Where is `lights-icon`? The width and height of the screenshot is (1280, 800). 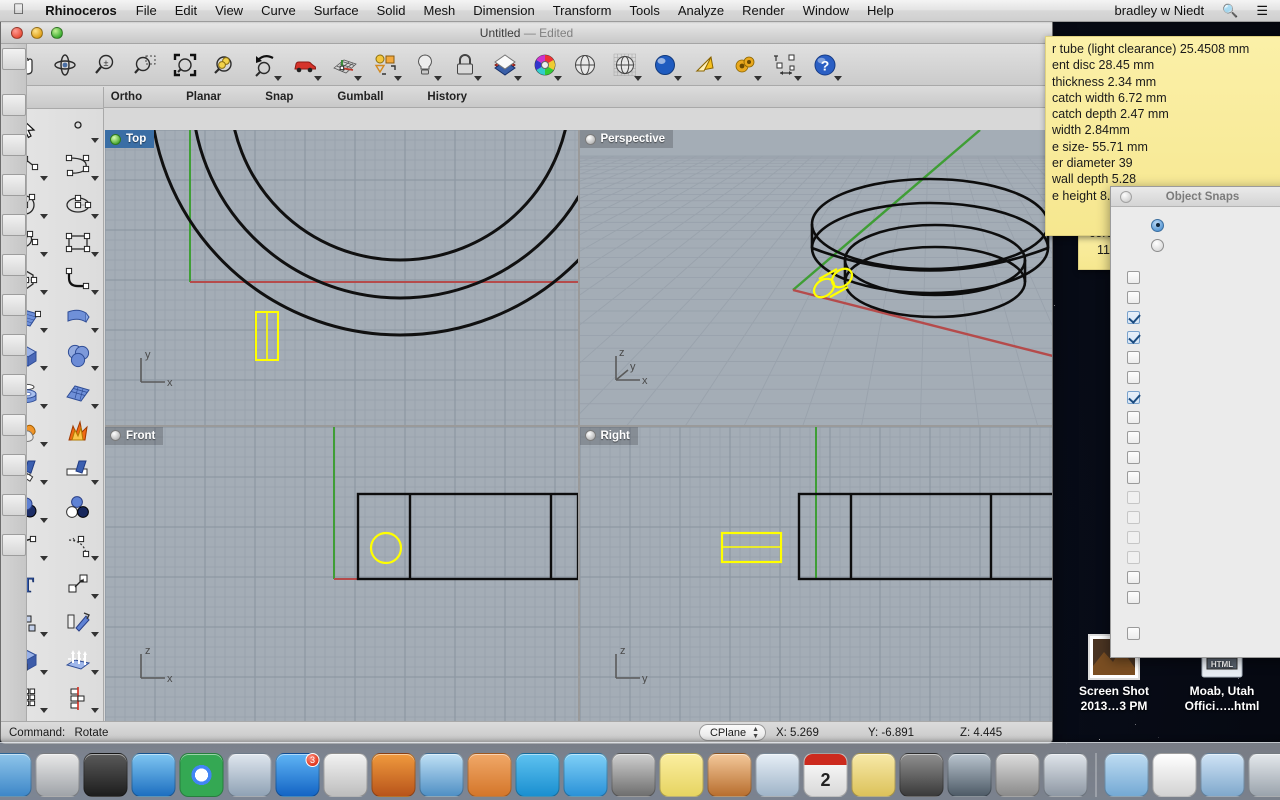 lights-icon is located at coordinates (425, 65).